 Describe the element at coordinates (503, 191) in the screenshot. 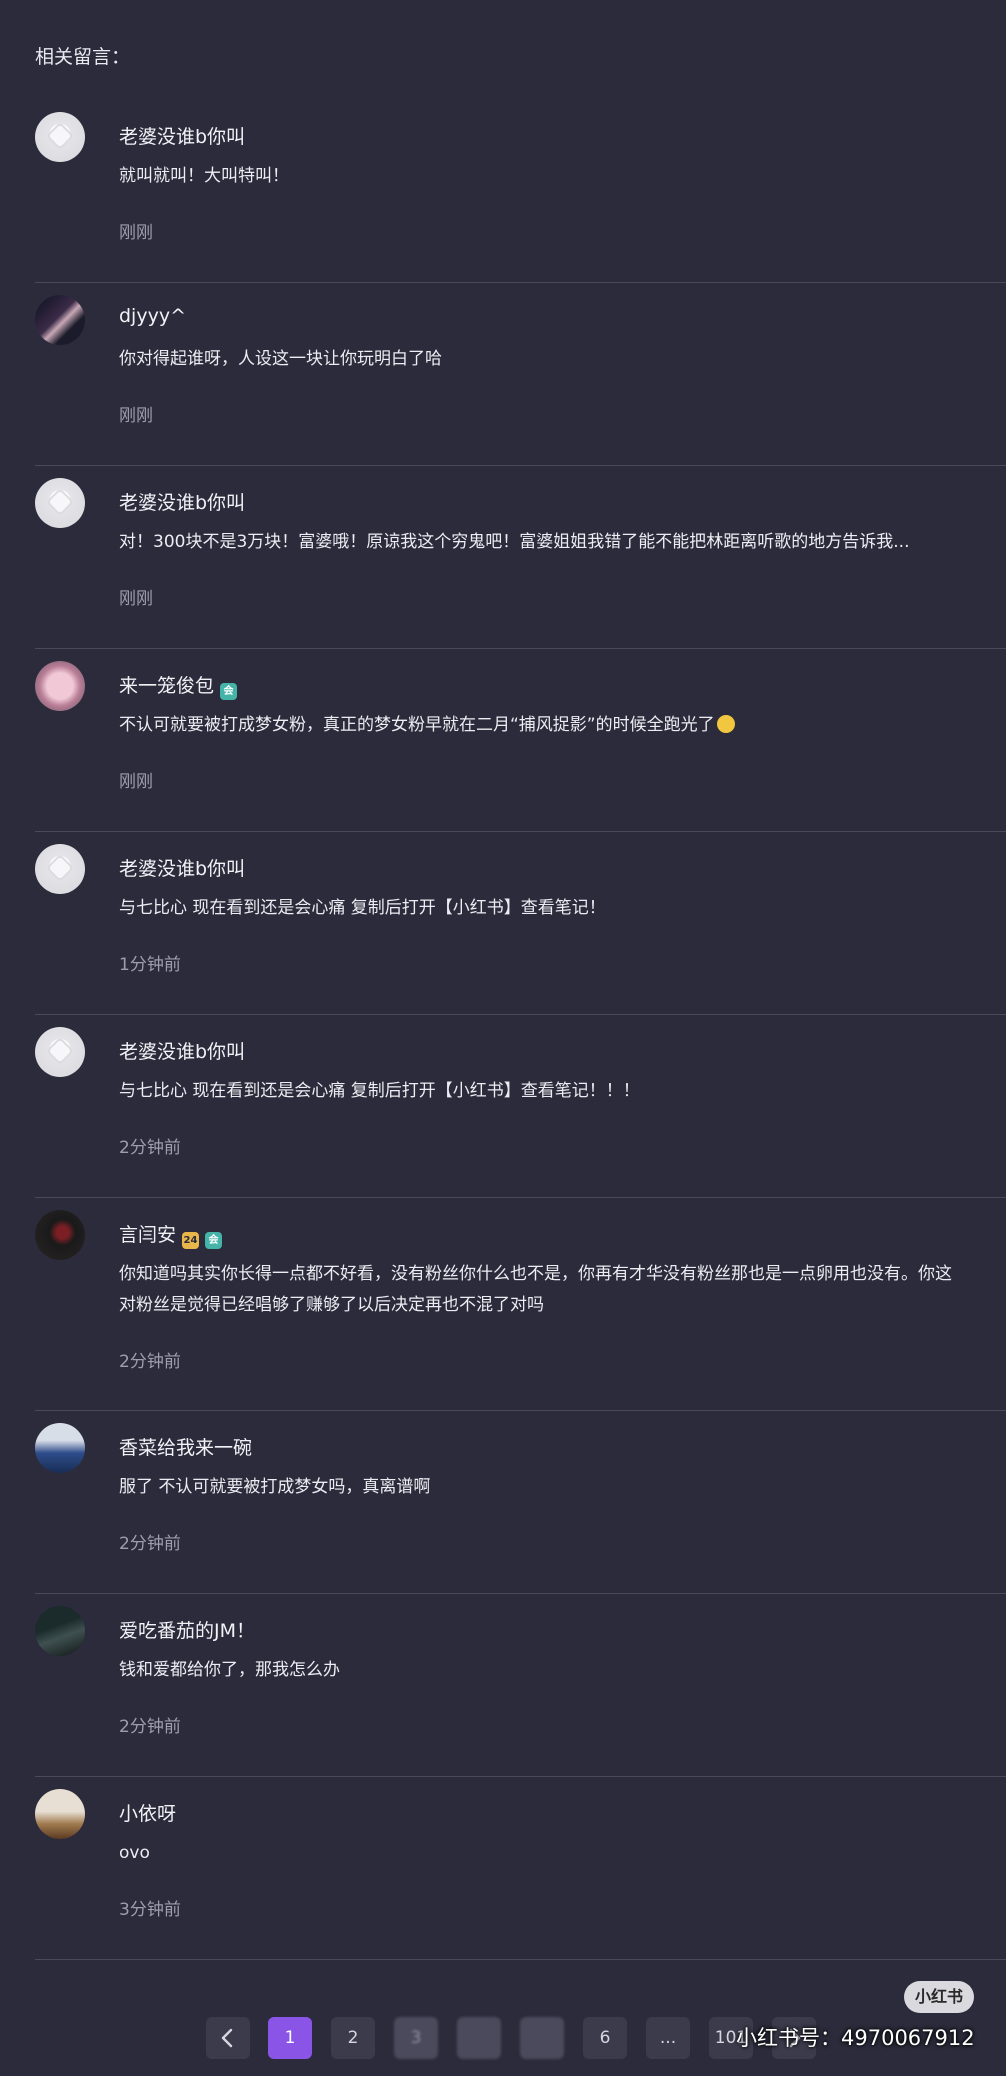

I see `comment-item: 老婆没谁b你叫 就叫就叫！大叫特叫！ 刚刚` at that location.